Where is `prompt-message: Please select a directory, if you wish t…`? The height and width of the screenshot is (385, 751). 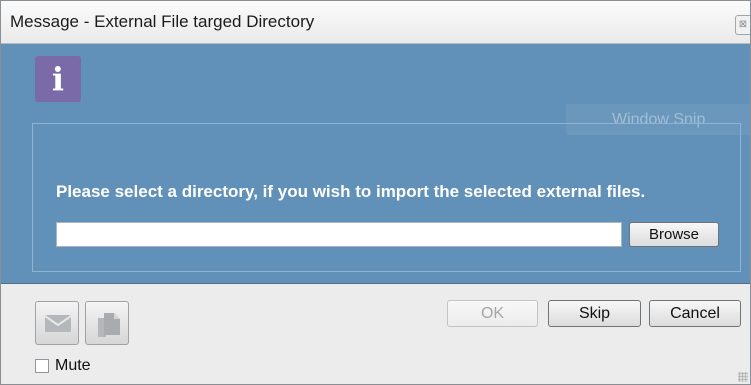 prompt-message: Please select a directory, if you wish t… is located at coordinates (351, 191).